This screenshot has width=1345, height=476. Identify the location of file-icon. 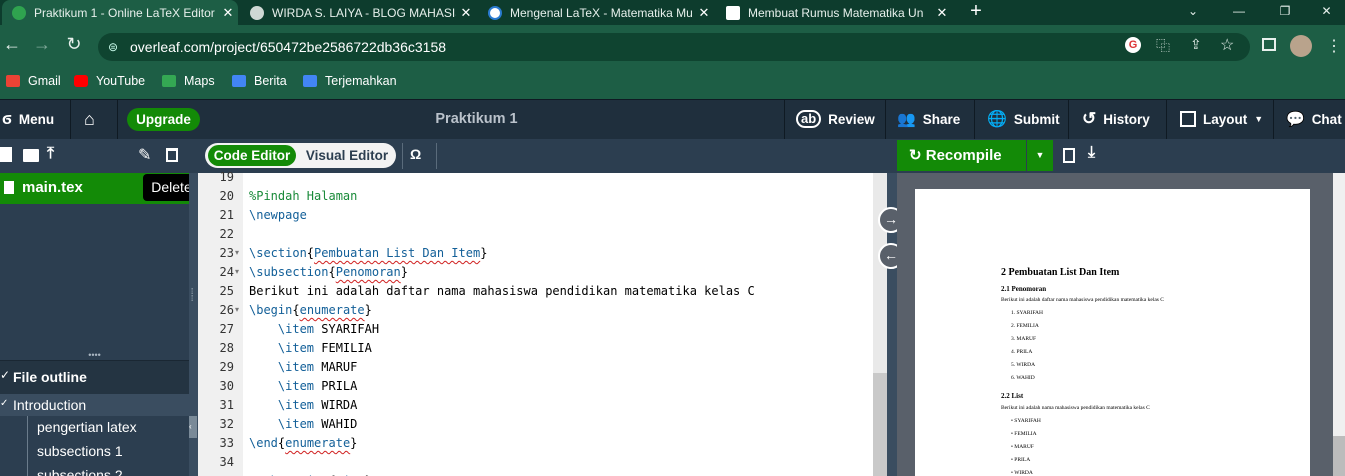
(9, 187).